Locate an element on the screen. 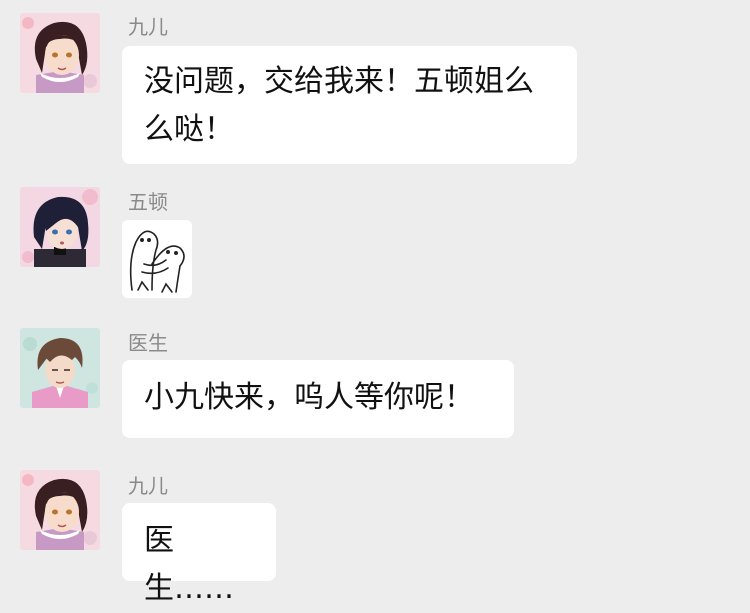  sender-name: 医生 is located at coordinates (148, 343).